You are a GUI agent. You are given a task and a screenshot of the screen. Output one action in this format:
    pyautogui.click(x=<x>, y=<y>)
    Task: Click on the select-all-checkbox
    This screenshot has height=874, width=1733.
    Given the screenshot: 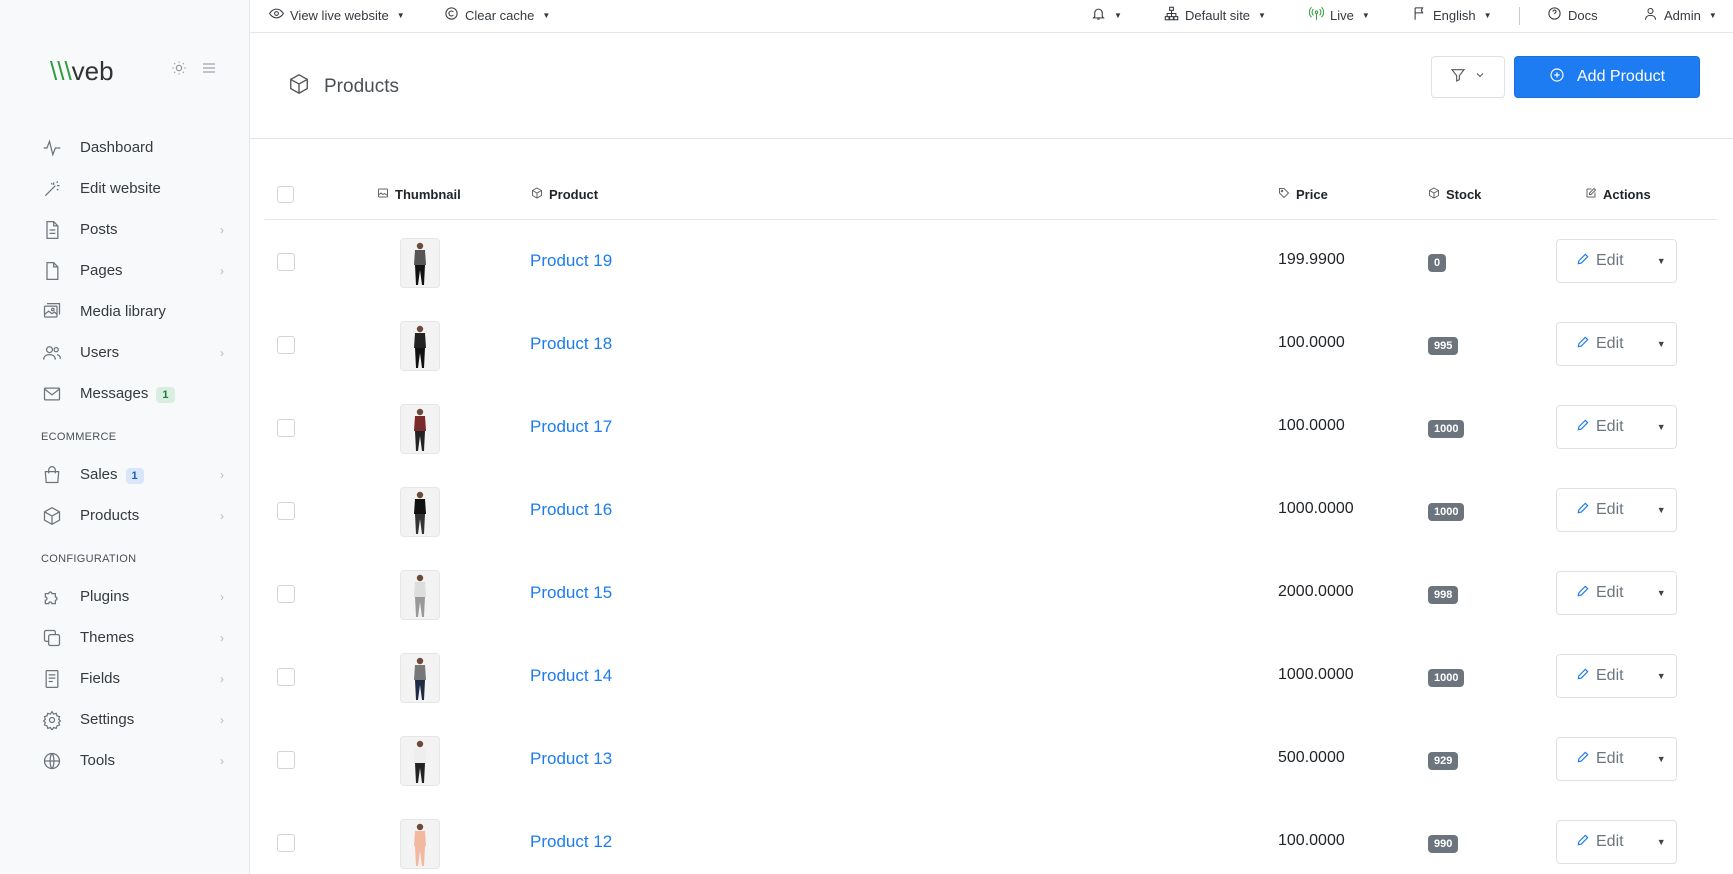 What is the action you would take?
    pyautogui.click(x=285, y=194)
    